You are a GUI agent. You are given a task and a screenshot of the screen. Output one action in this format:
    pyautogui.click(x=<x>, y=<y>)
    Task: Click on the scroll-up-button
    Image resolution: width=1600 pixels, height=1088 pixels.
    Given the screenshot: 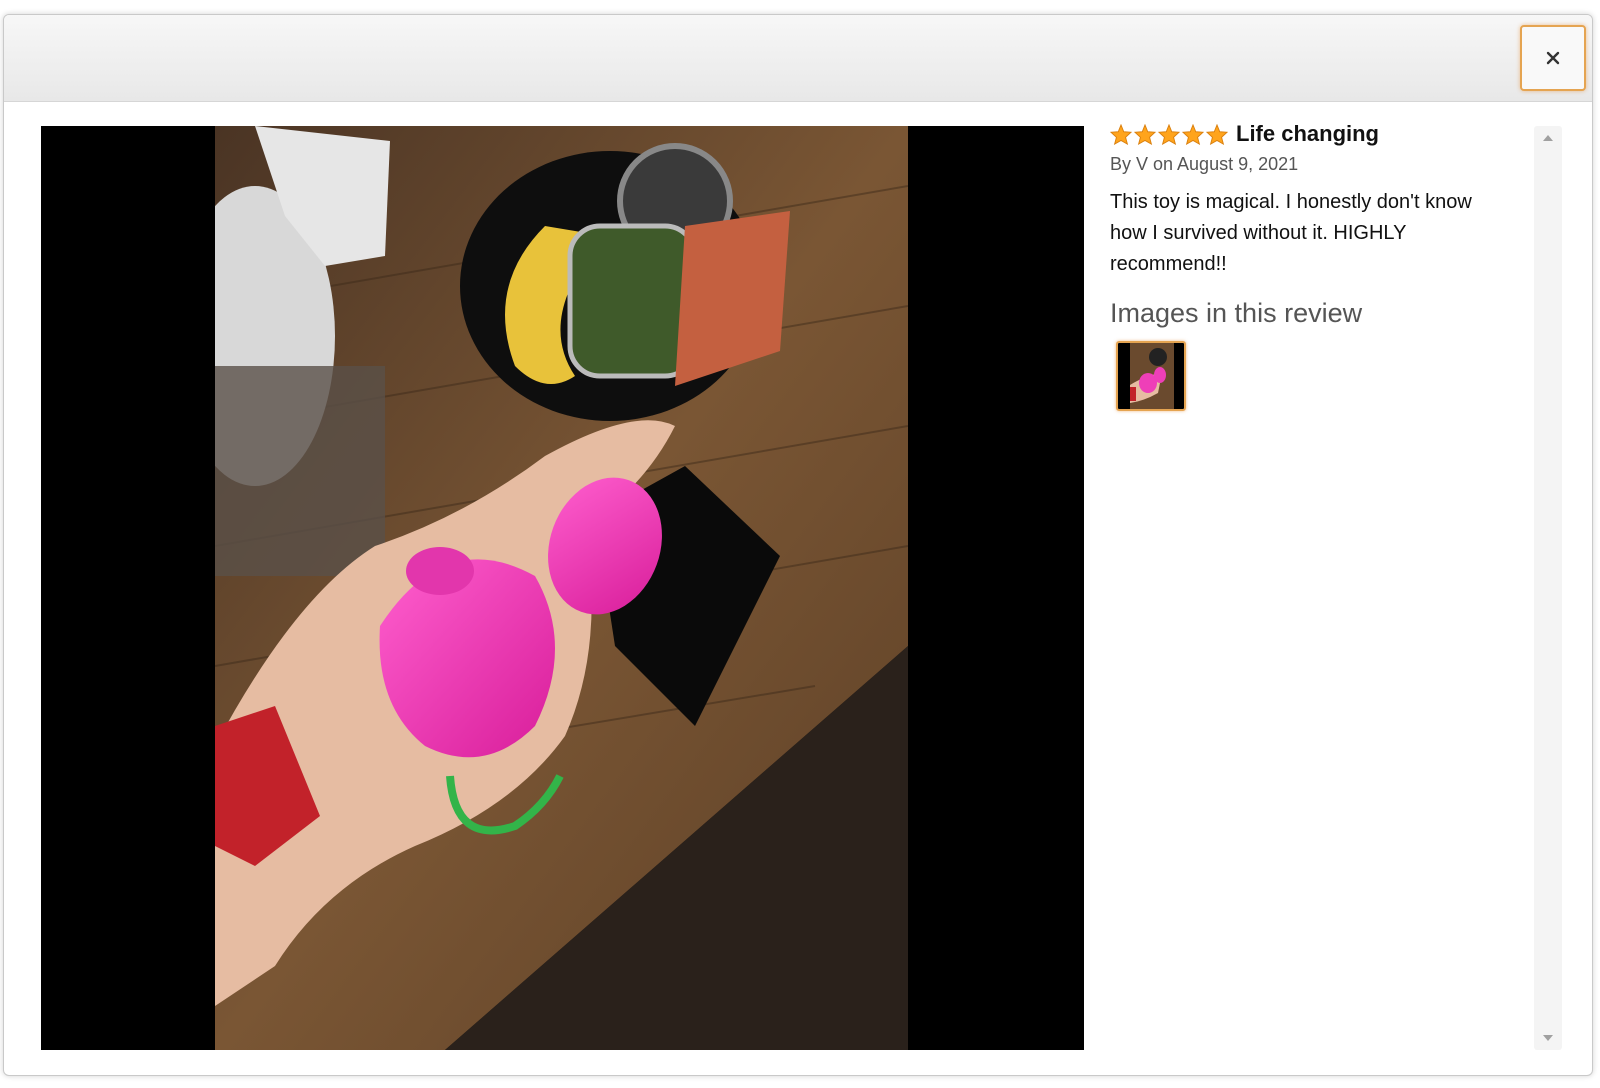 What is the action you would take?
    pyautogui.click(x=1548, y=138)
    